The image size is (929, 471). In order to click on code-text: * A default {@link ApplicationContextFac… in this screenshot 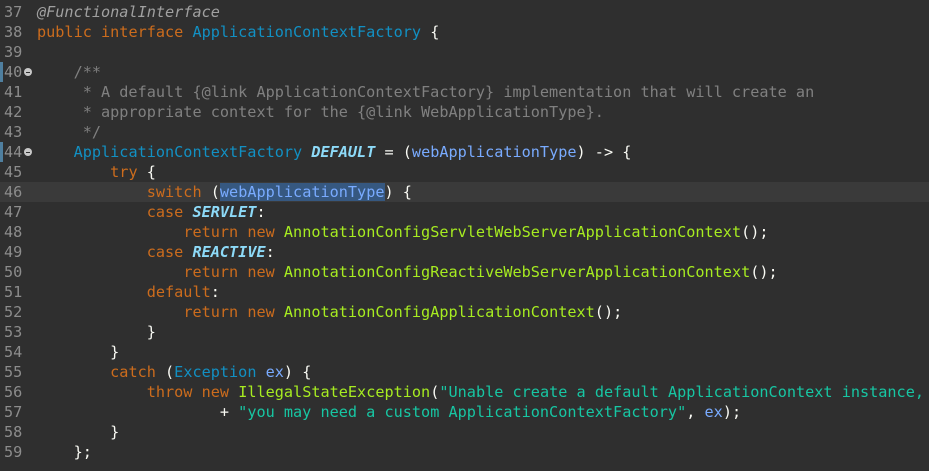, I will do `click(426, 92)`.